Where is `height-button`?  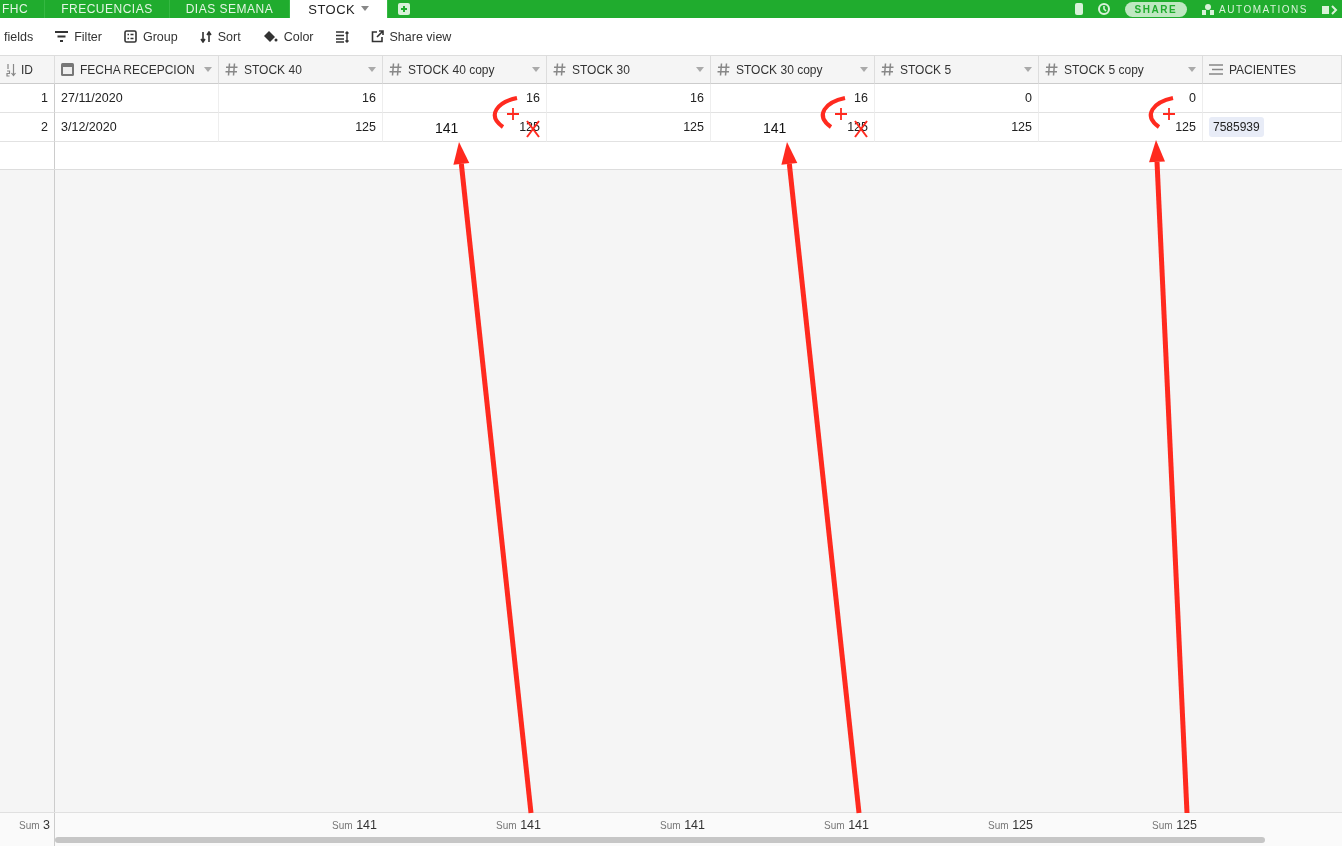 height-button is located at coordinates (342, 36).